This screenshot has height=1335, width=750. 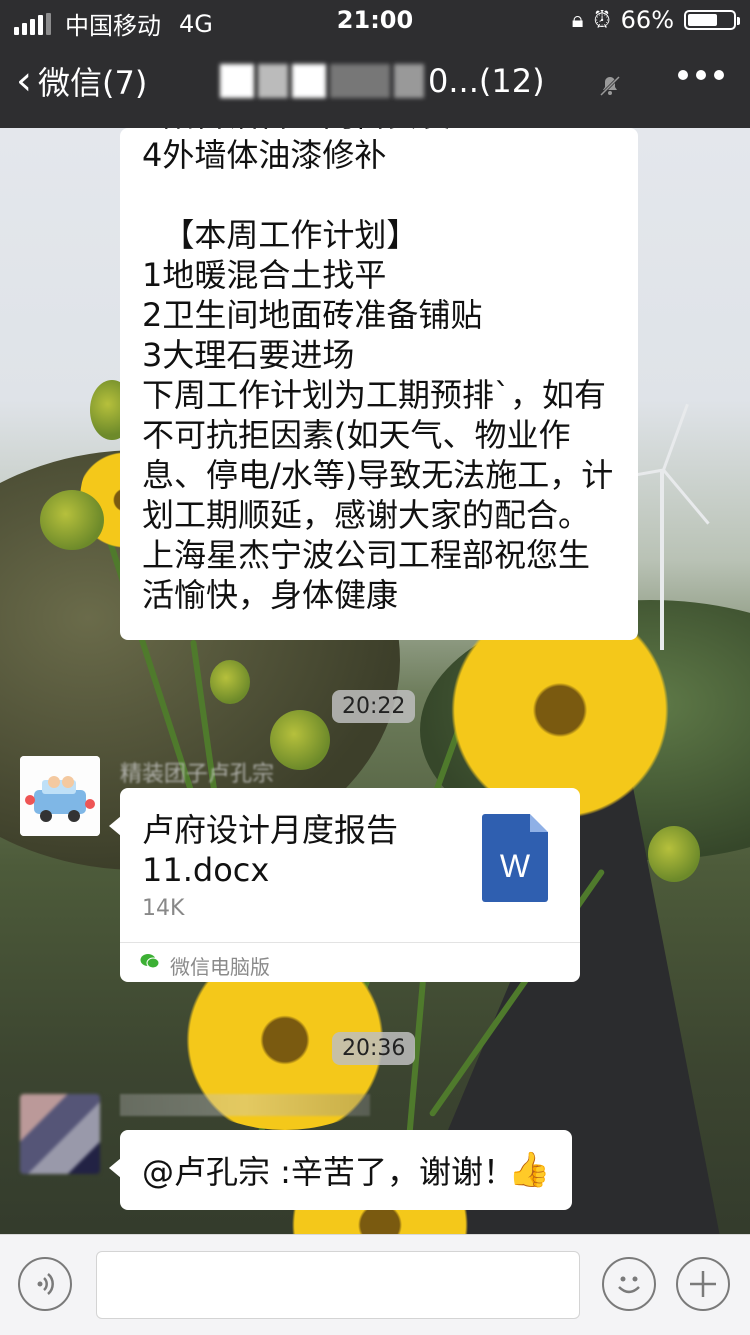 I want to click on plus-icon, so click(x=703, y=1284).